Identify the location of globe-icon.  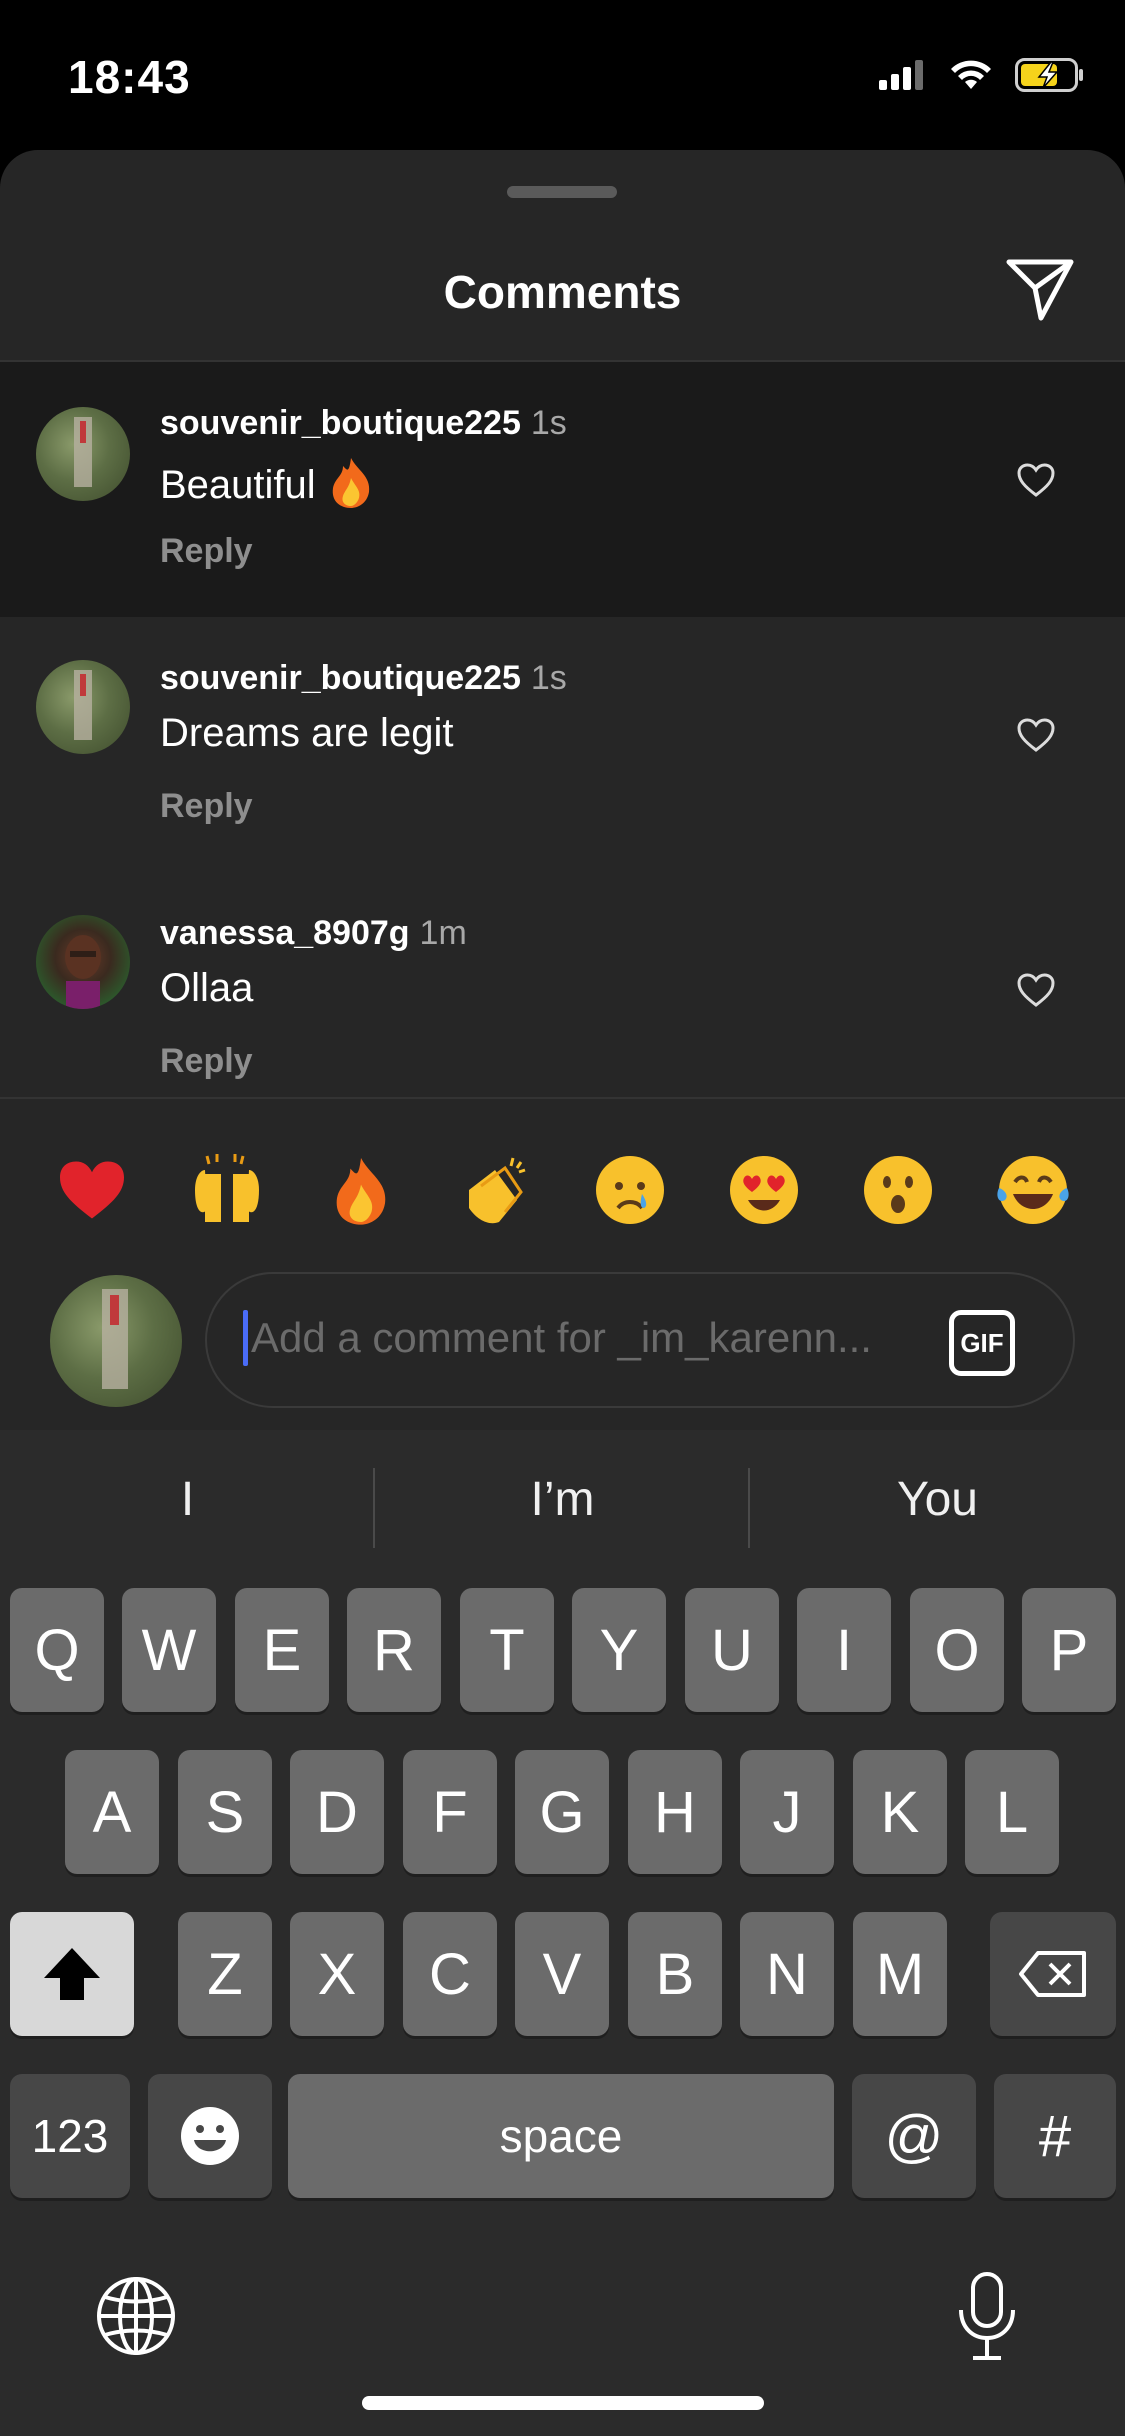
(136, 2316).